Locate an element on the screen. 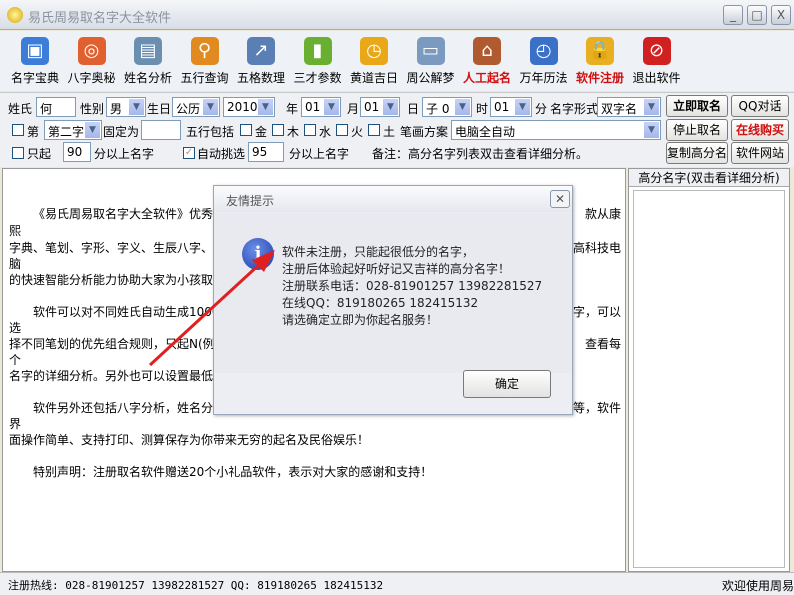  toolbar-label: 退出软件 is located at coordinates (656, 78).